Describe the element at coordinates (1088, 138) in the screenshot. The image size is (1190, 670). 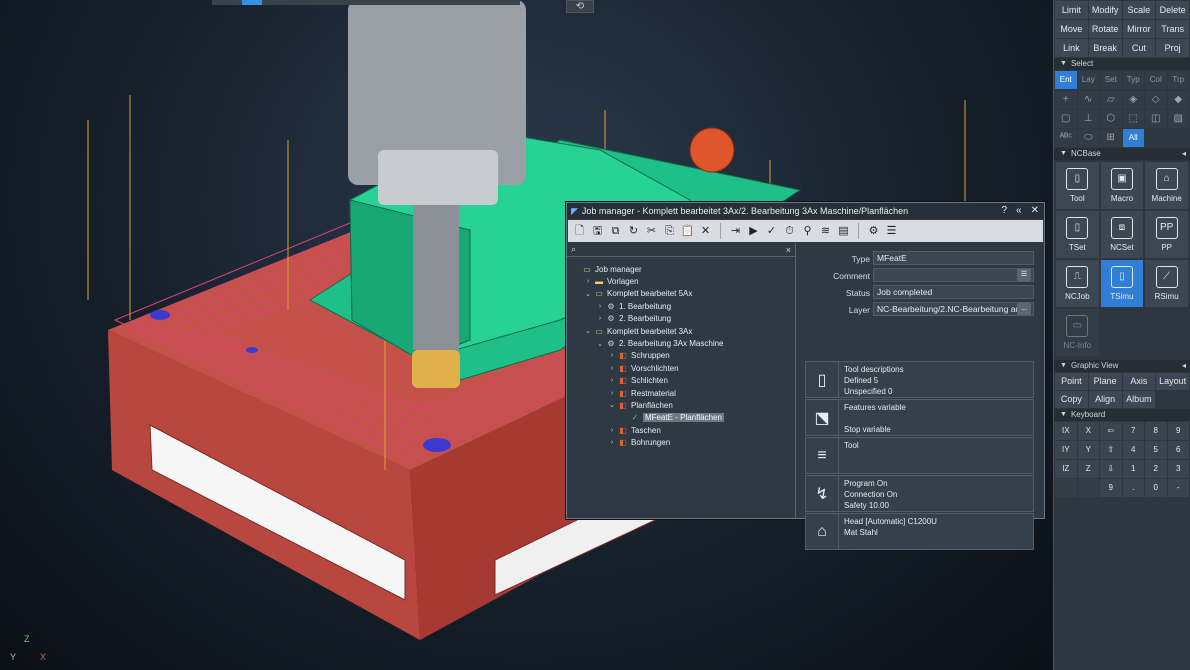
I see `group-filter-icon: ⬭` at that location.